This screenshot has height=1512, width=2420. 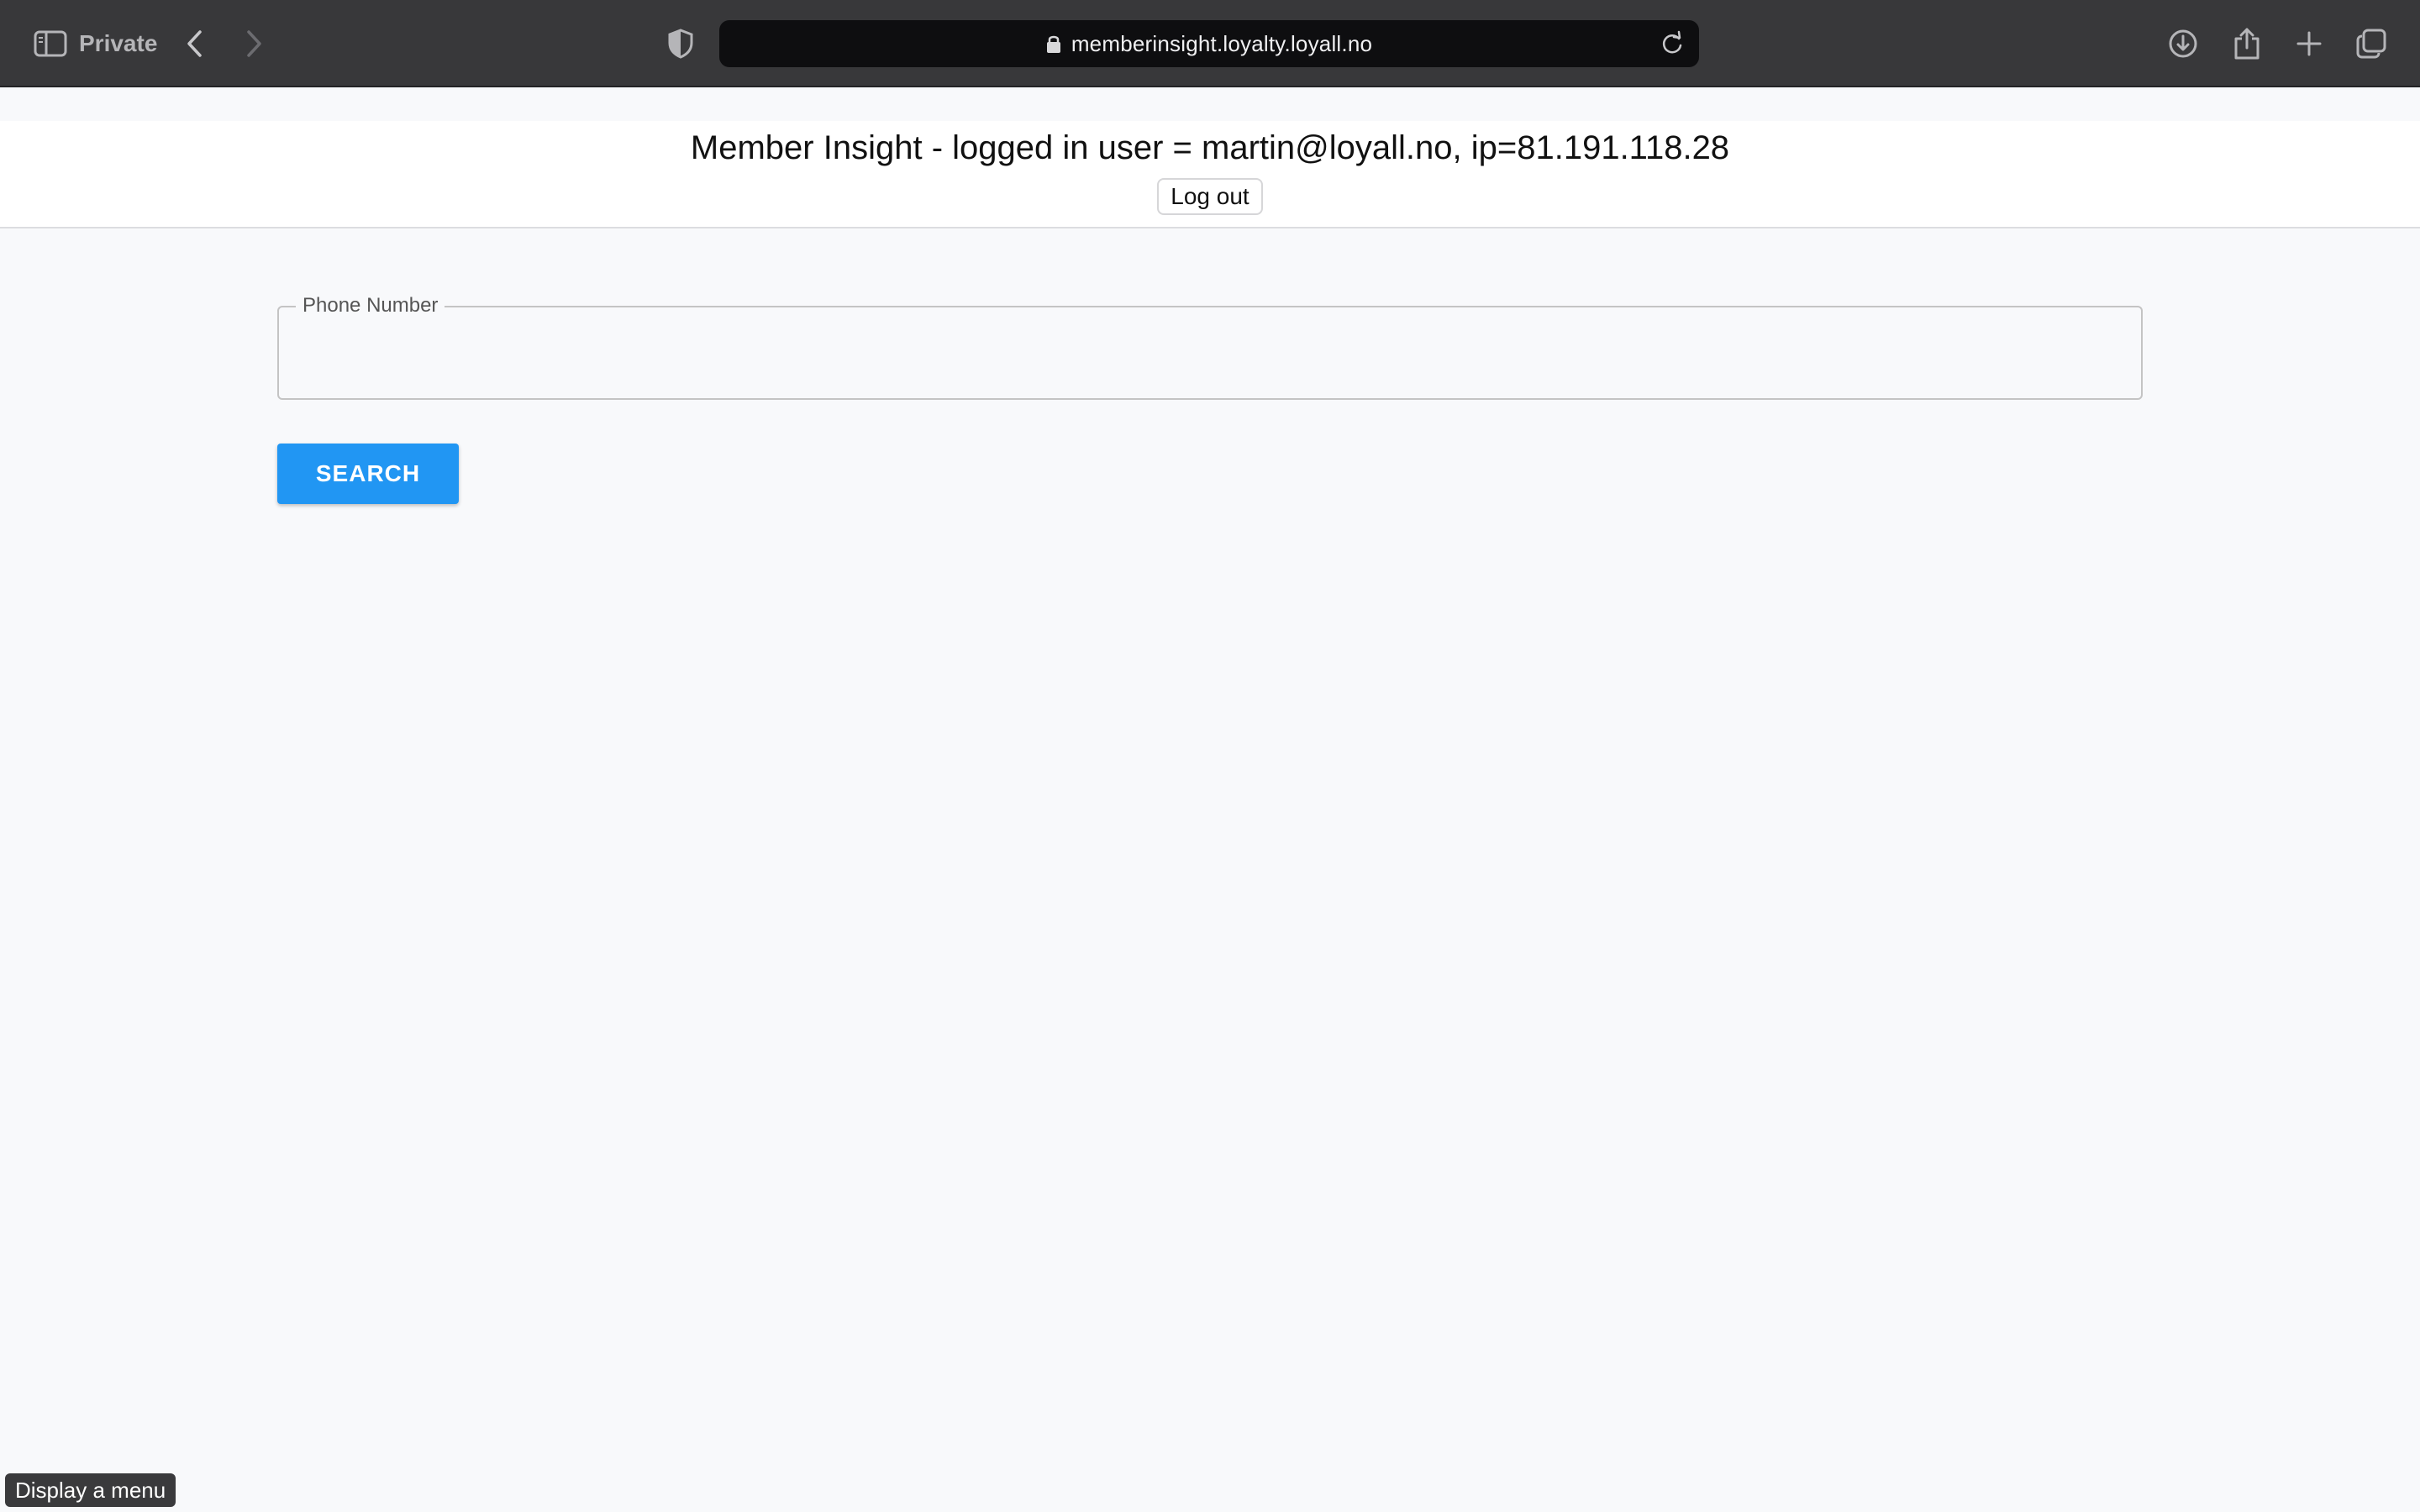 What do you see at coordinates (368, 474) in the screenshot?
I see `search-button: SEARCH` at bounding box center [368, 474].